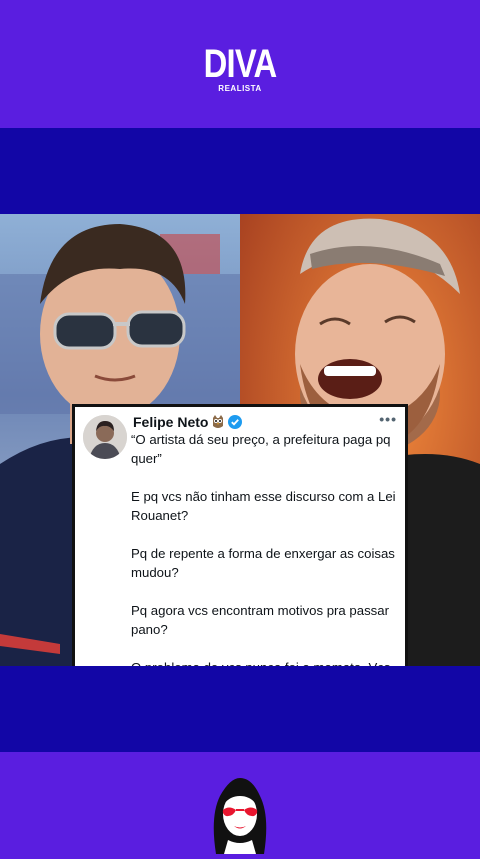  I want to click on top-band, so click(240, 171).